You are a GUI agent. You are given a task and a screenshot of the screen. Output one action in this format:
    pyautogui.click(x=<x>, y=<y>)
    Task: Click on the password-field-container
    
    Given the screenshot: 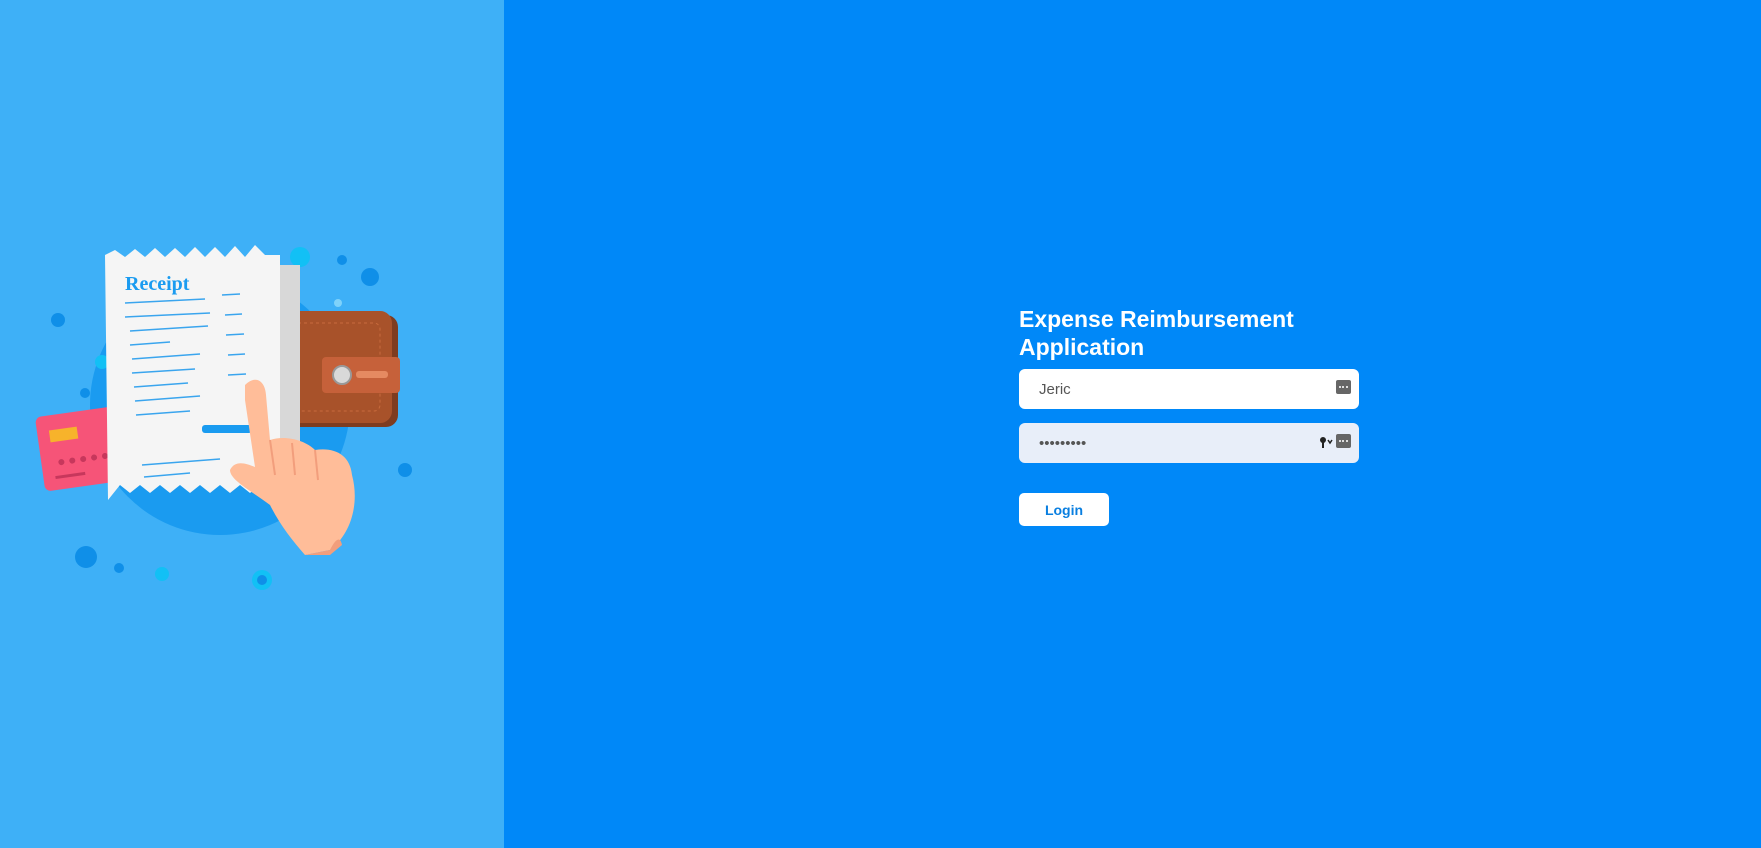 What is the action you would take?
    pyautogui.click(x=1189, y=443)
    